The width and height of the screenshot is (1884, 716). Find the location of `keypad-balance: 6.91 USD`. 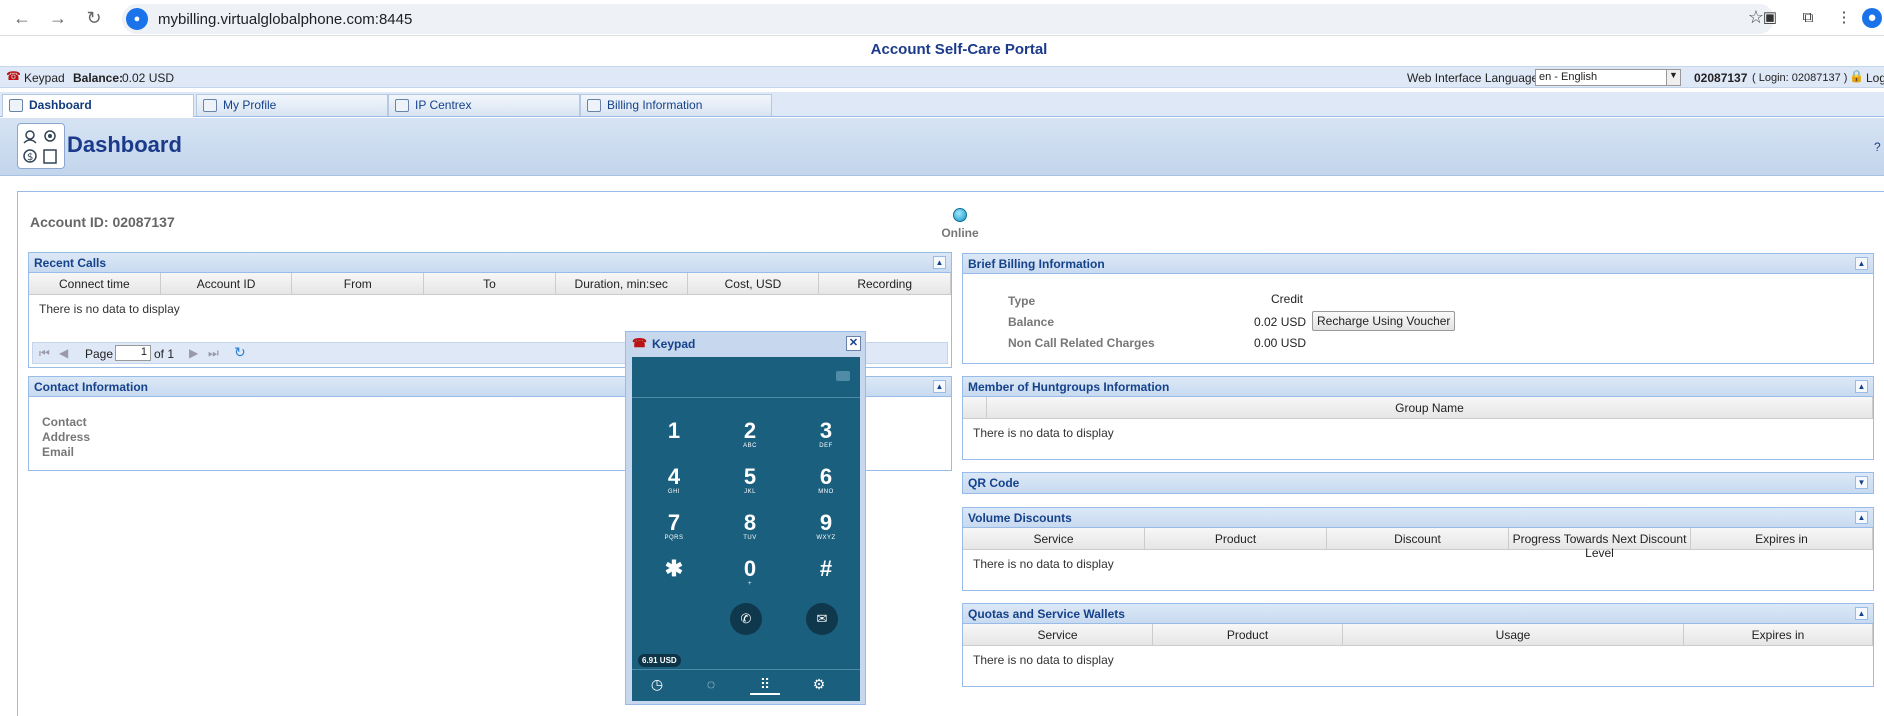

keypad-balance: 6.91 USD is located at coordinates (659, 660).